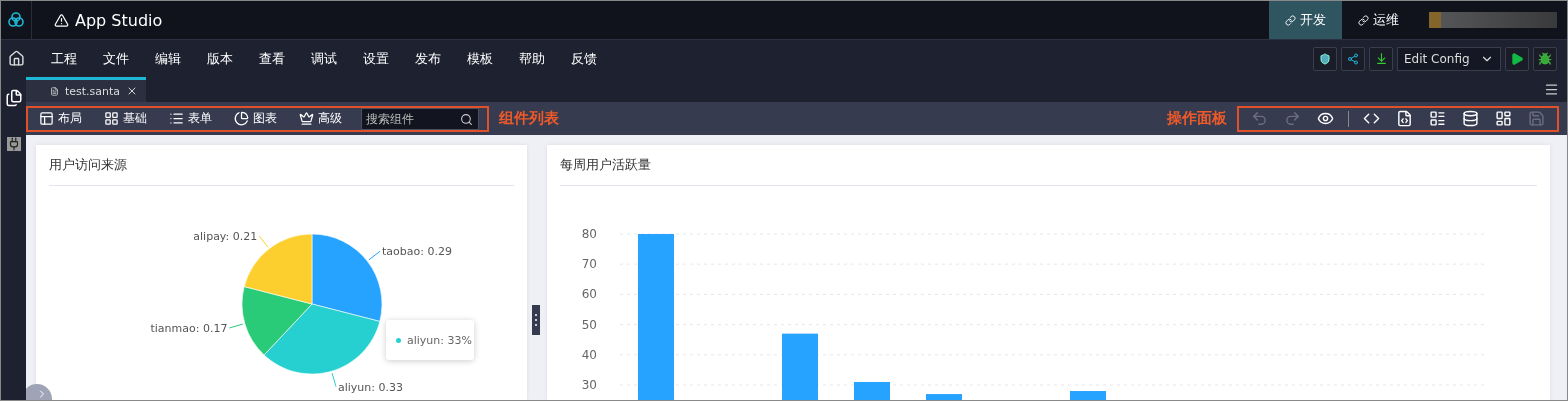 This screenshot has width=1568, height=401. I want to click on axis-tick-label: 30, so click(589, 385).